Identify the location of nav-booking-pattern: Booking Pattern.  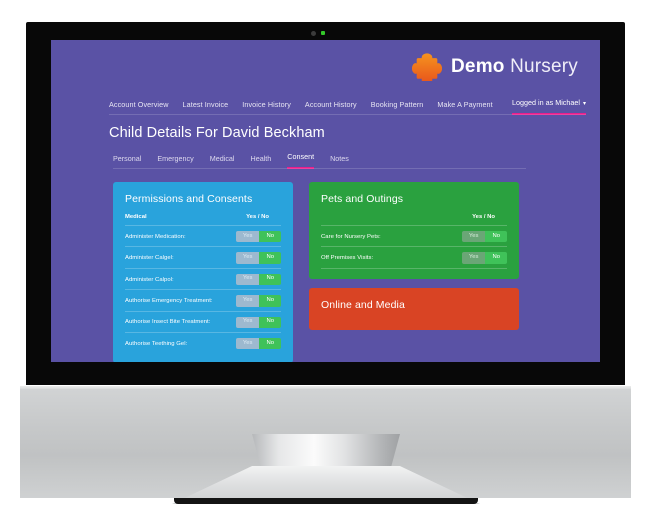
(397, 104).